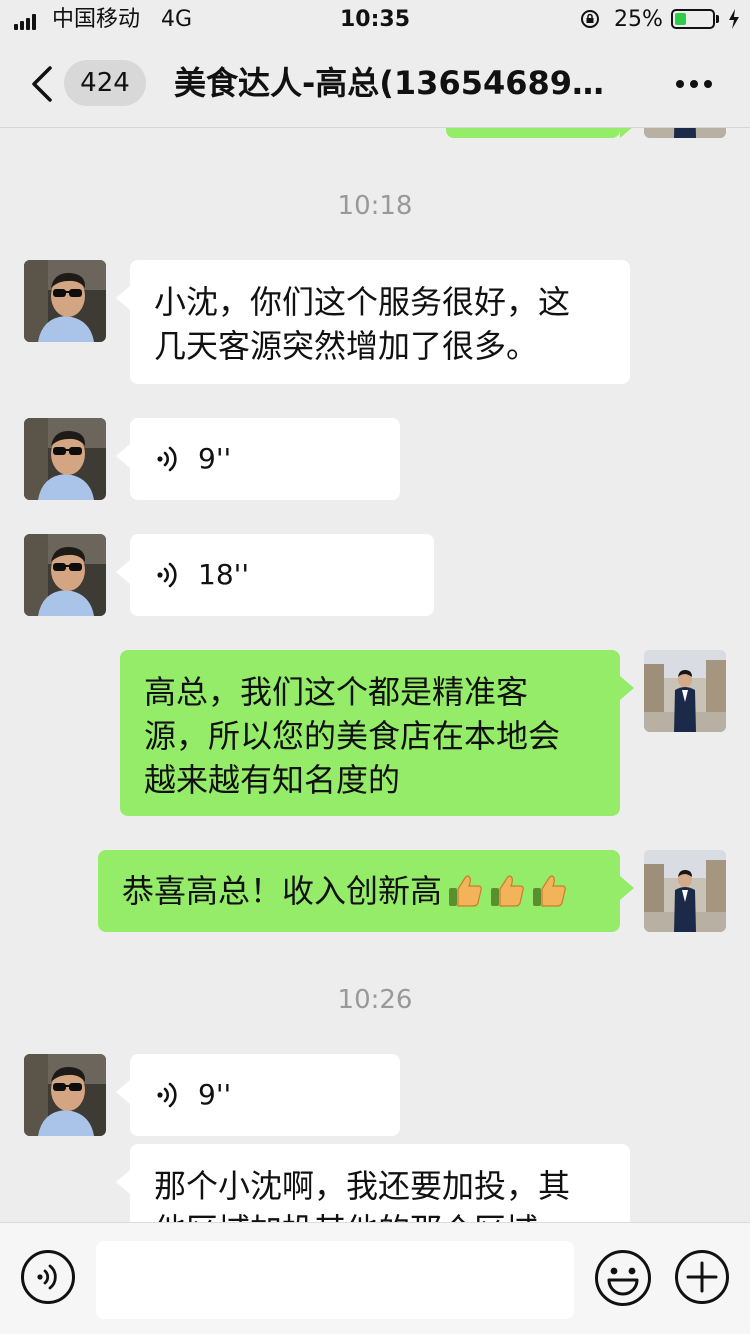  Describe the element at coordinates (335, 1280) in the screenshot. I see `message-input` at that location.